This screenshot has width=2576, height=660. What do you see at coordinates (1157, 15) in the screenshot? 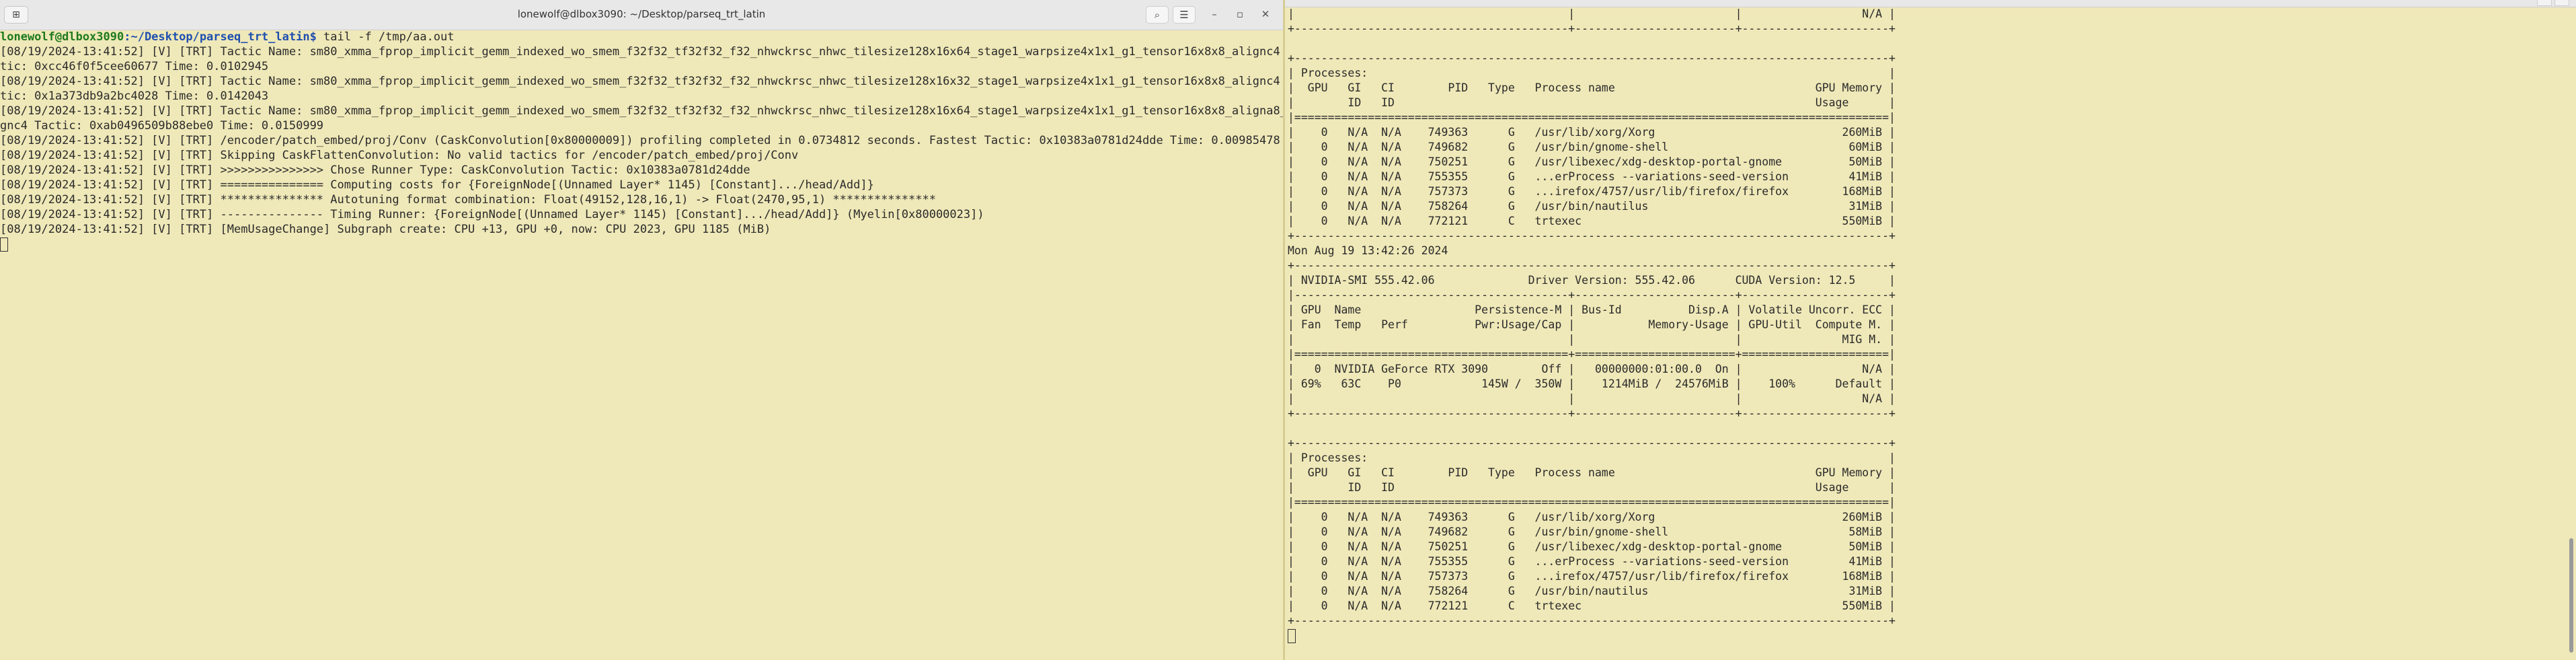
I see `search-icon: ⌕` at bounding box center [1157, 15].